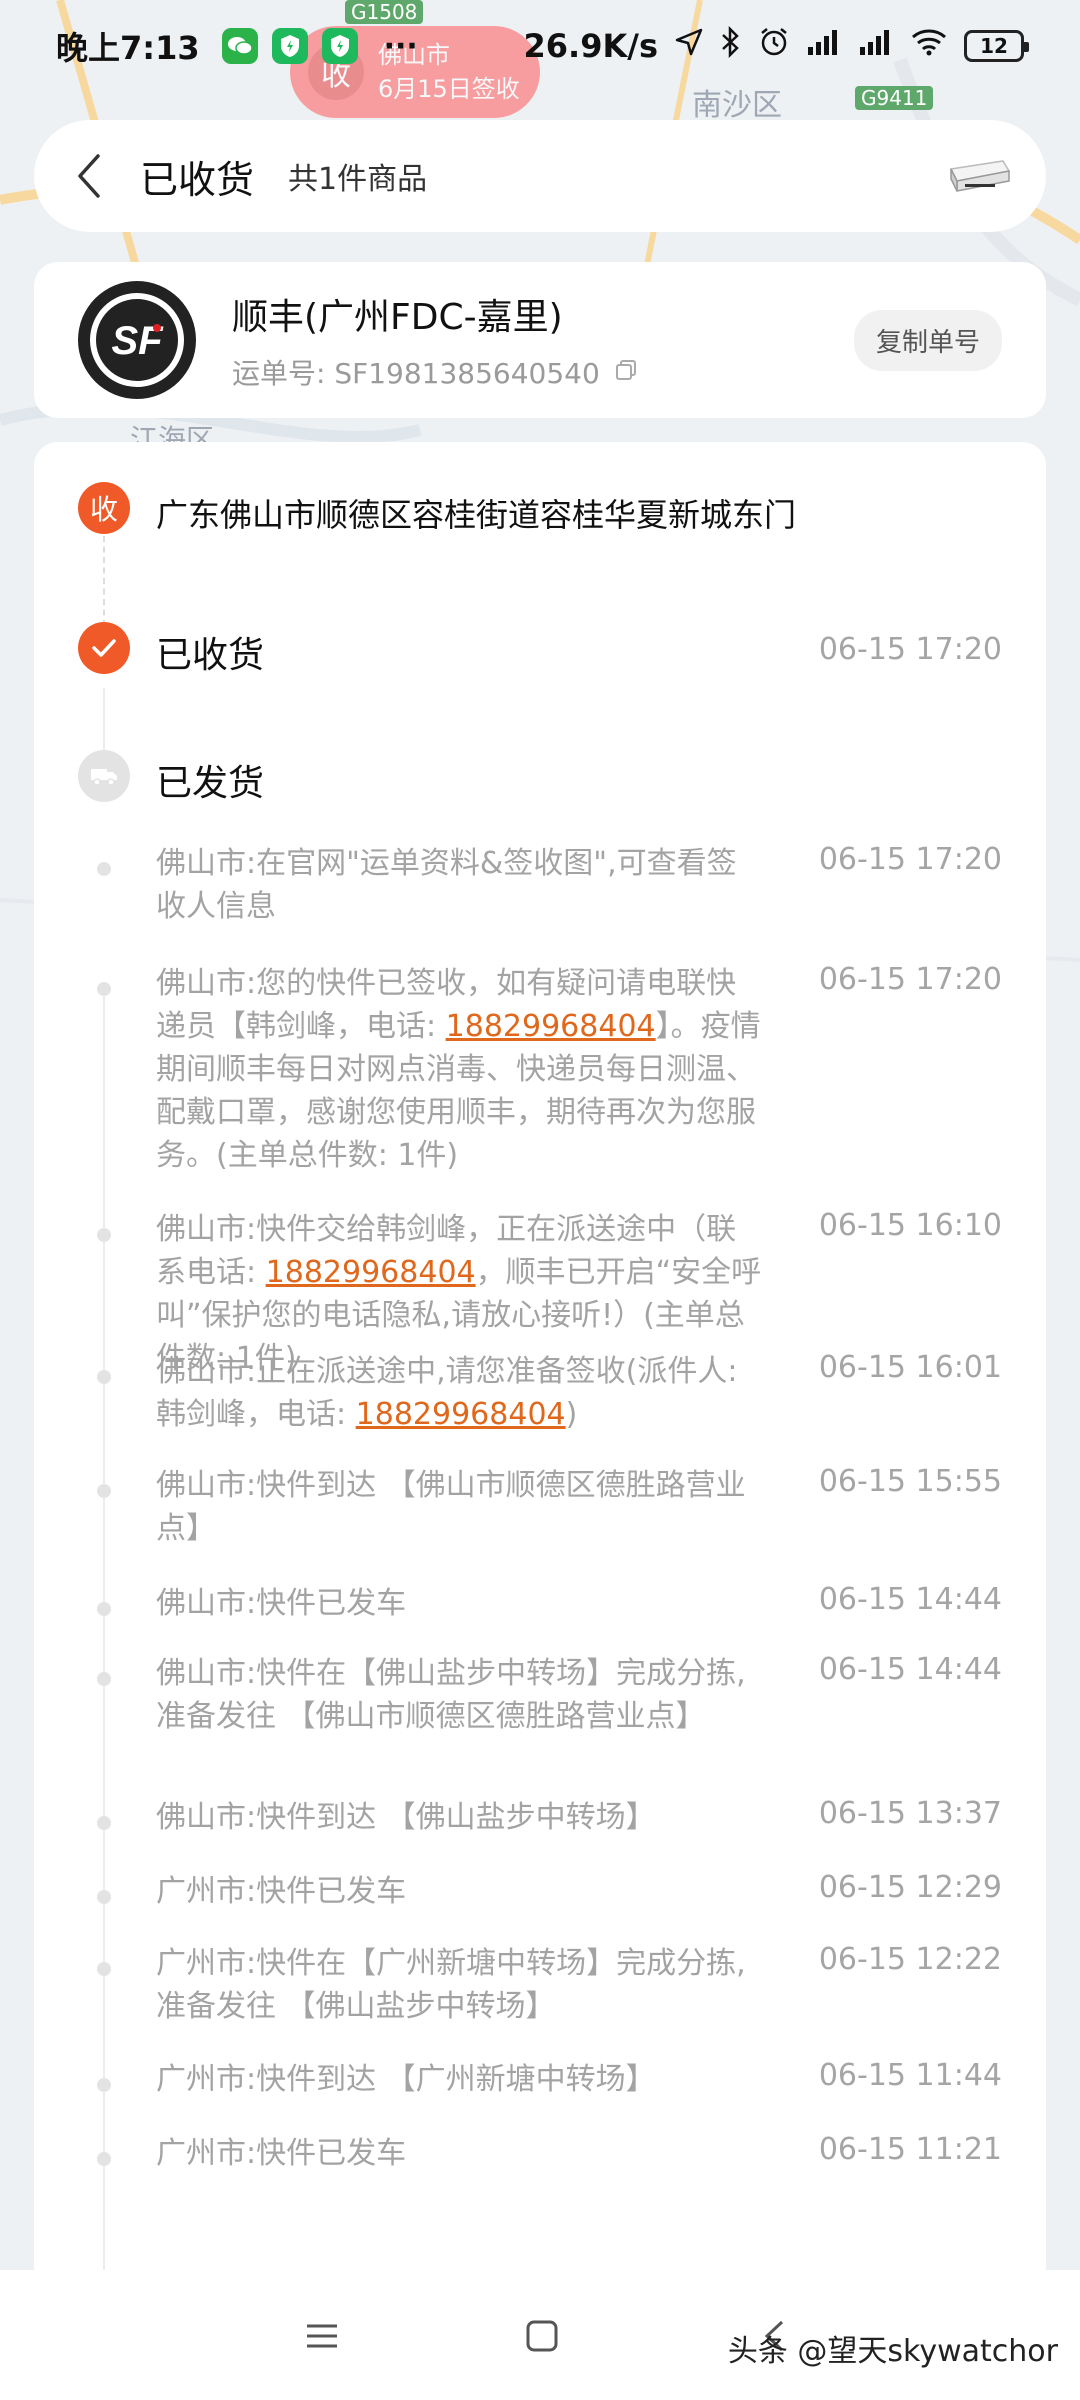  Describe the element at coordinates (876, 46) in the screenshot. I see `signal-hd-icon` at that location.